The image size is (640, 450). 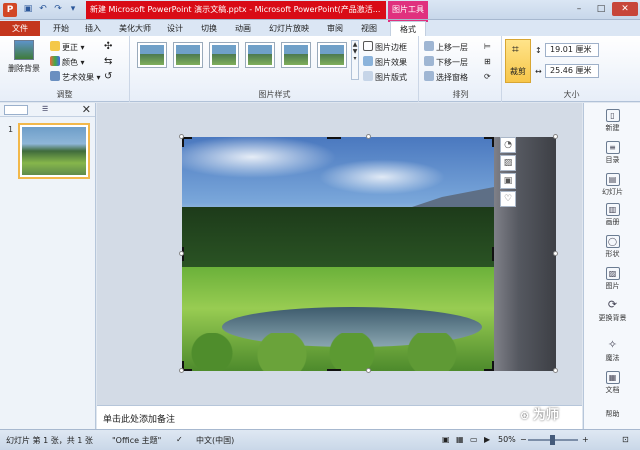 What do you see at coordinates (612, 383) in the screenshot?
I see `document-button: ▦ 文档` at bounding box center [612, 383].